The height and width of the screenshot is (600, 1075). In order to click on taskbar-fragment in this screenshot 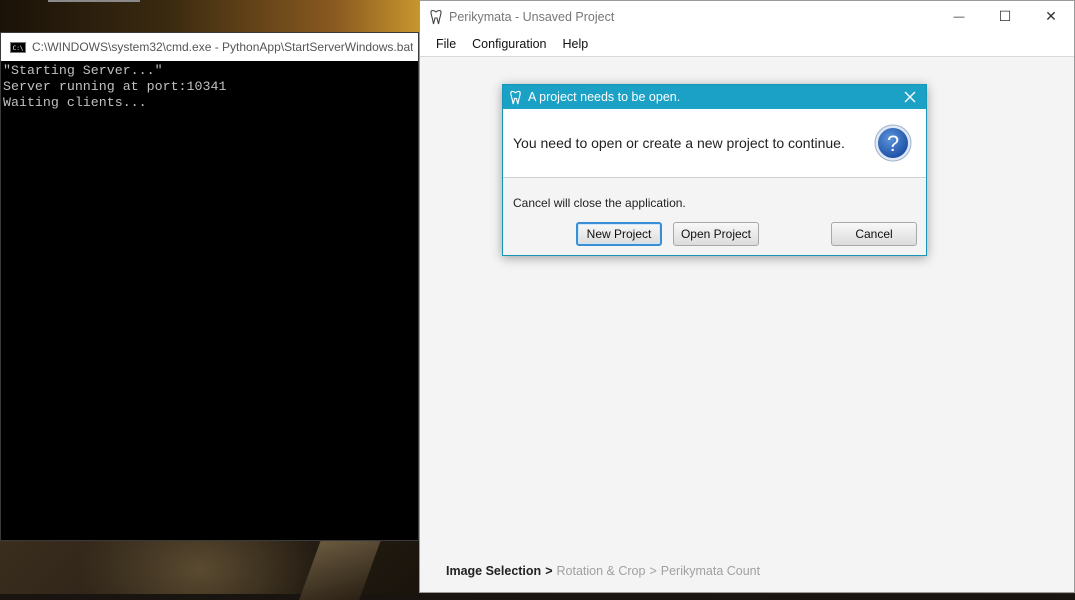, I will do `click(94, 1)`.